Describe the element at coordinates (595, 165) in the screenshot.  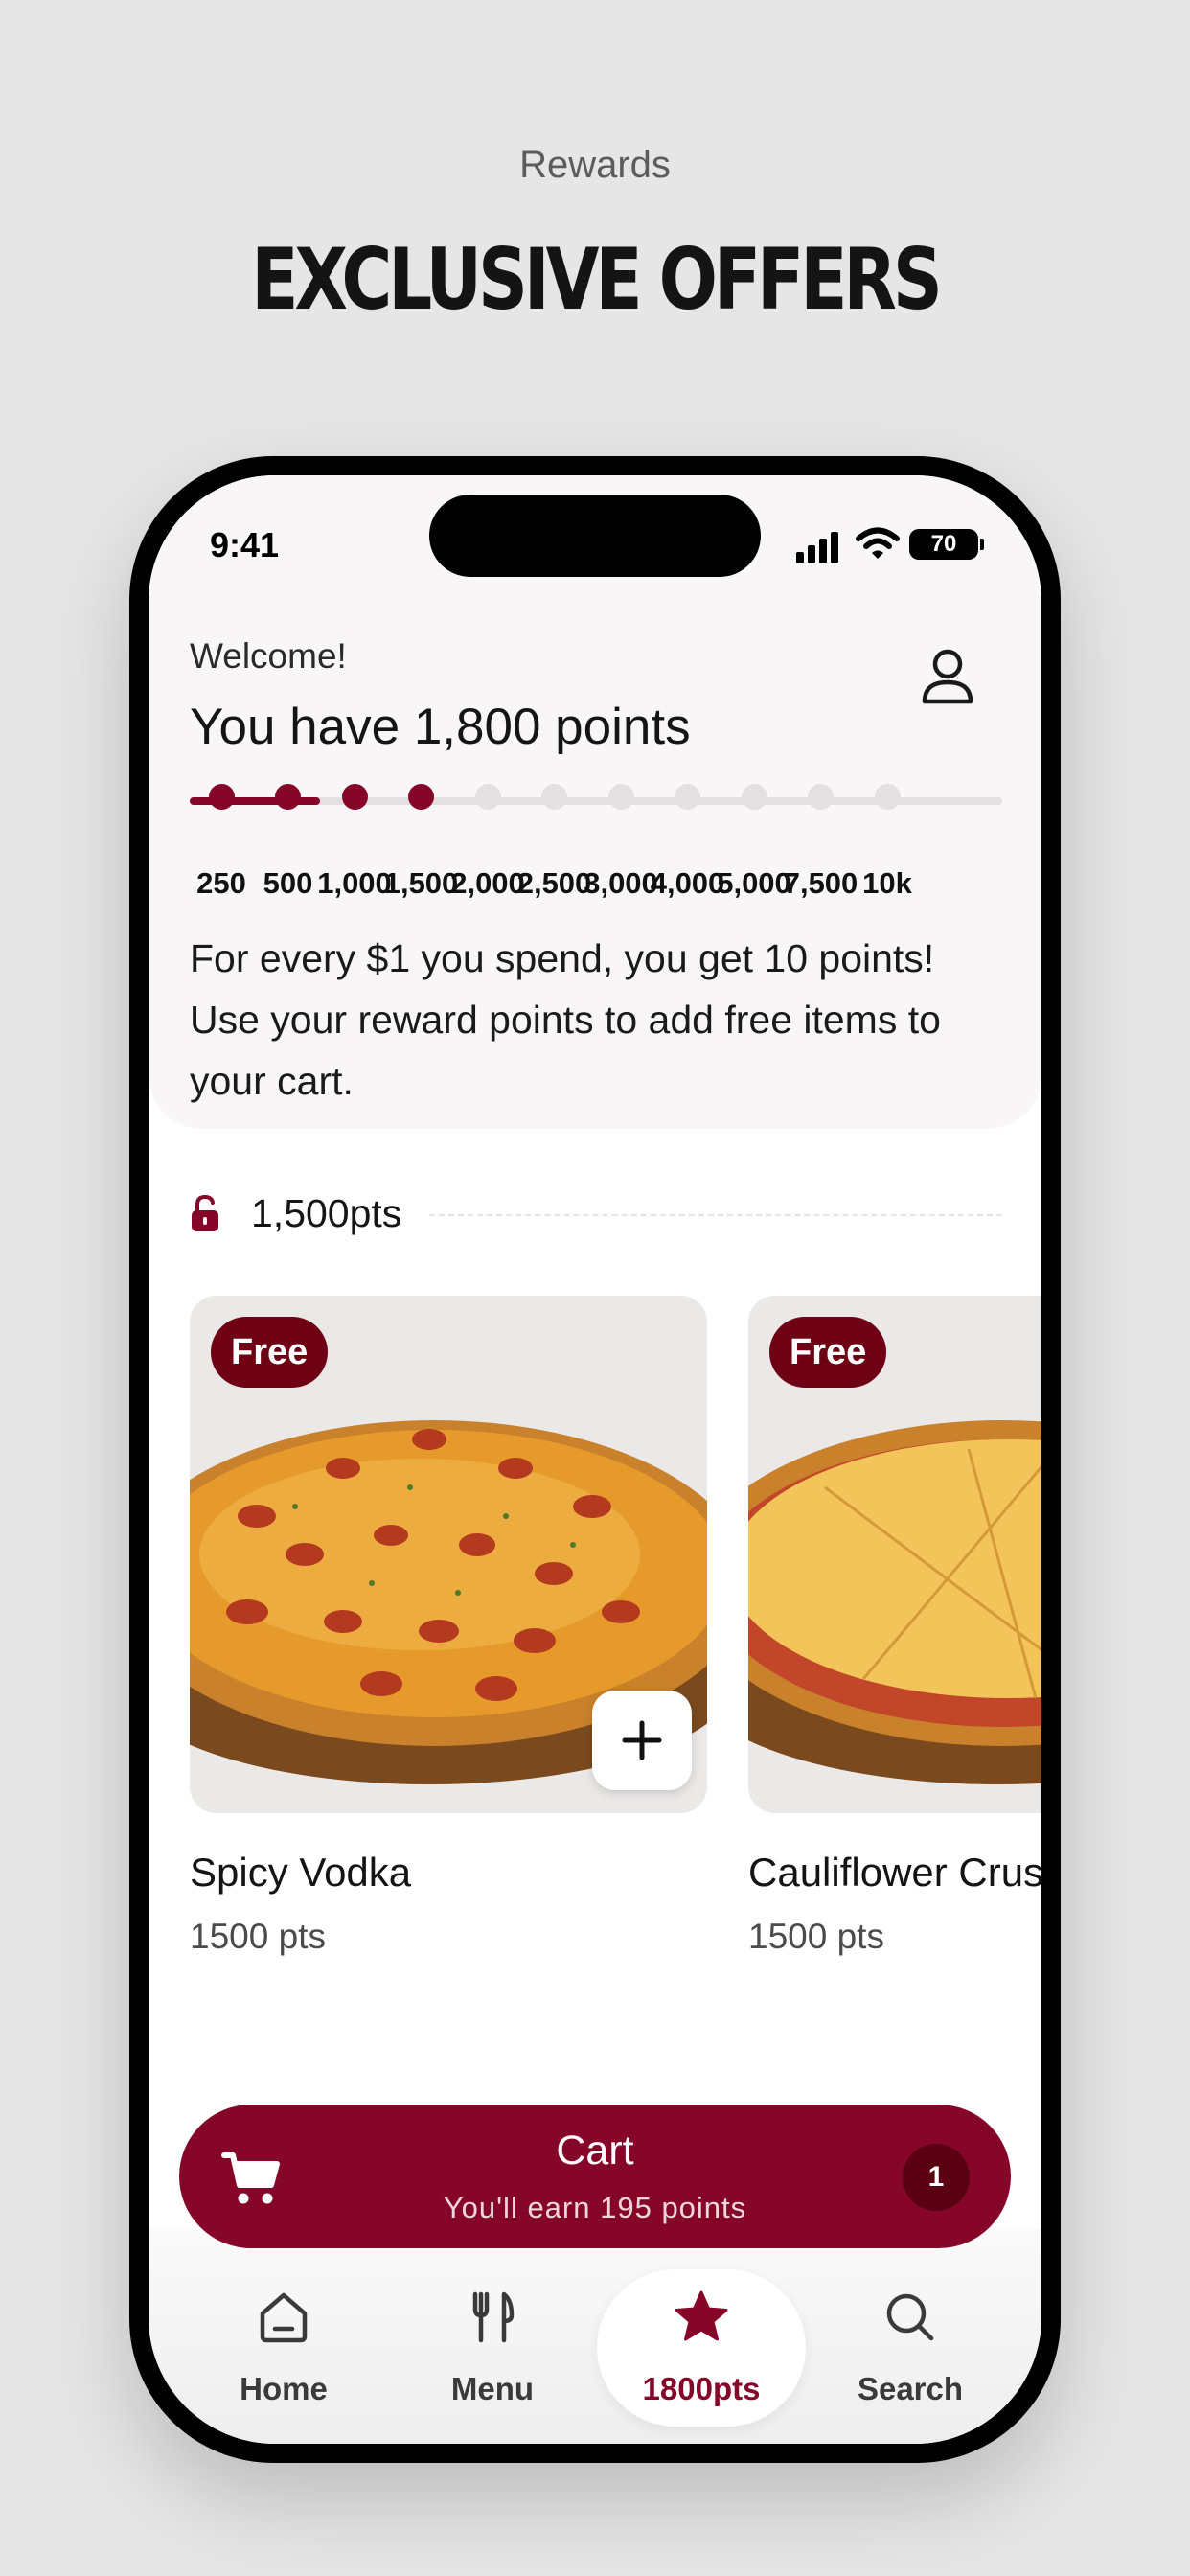
I see `header-kicker: Rewards` at that location.